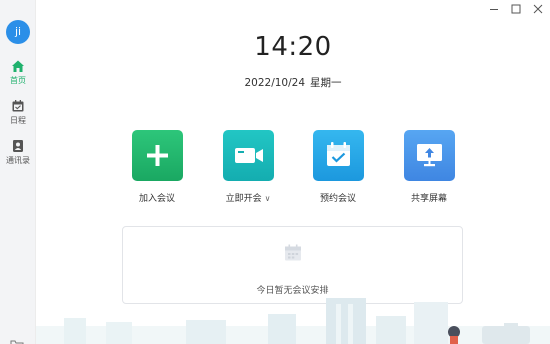 This screenshot has height=344, width=550. I want to click on background-illustration, so click(293, 320).